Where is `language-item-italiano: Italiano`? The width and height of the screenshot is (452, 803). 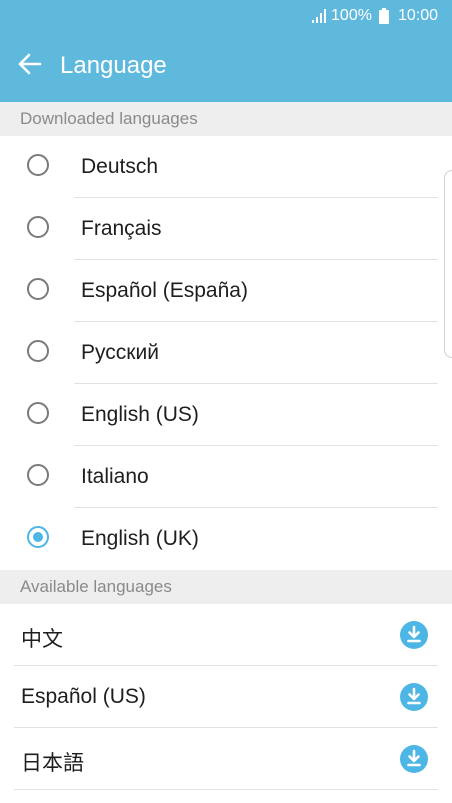
language-item-italiano: Italiano is located at coordinates (226, 477).